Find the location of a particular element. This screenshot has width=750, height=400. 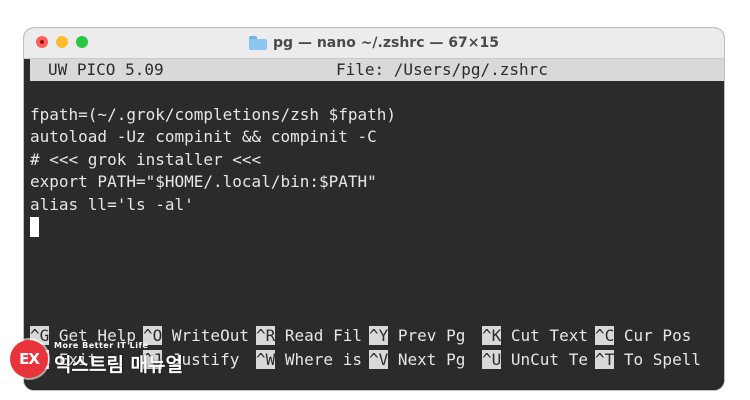

shortcut-to-spell: ^T To Spell is located at coordinates (651, 360).